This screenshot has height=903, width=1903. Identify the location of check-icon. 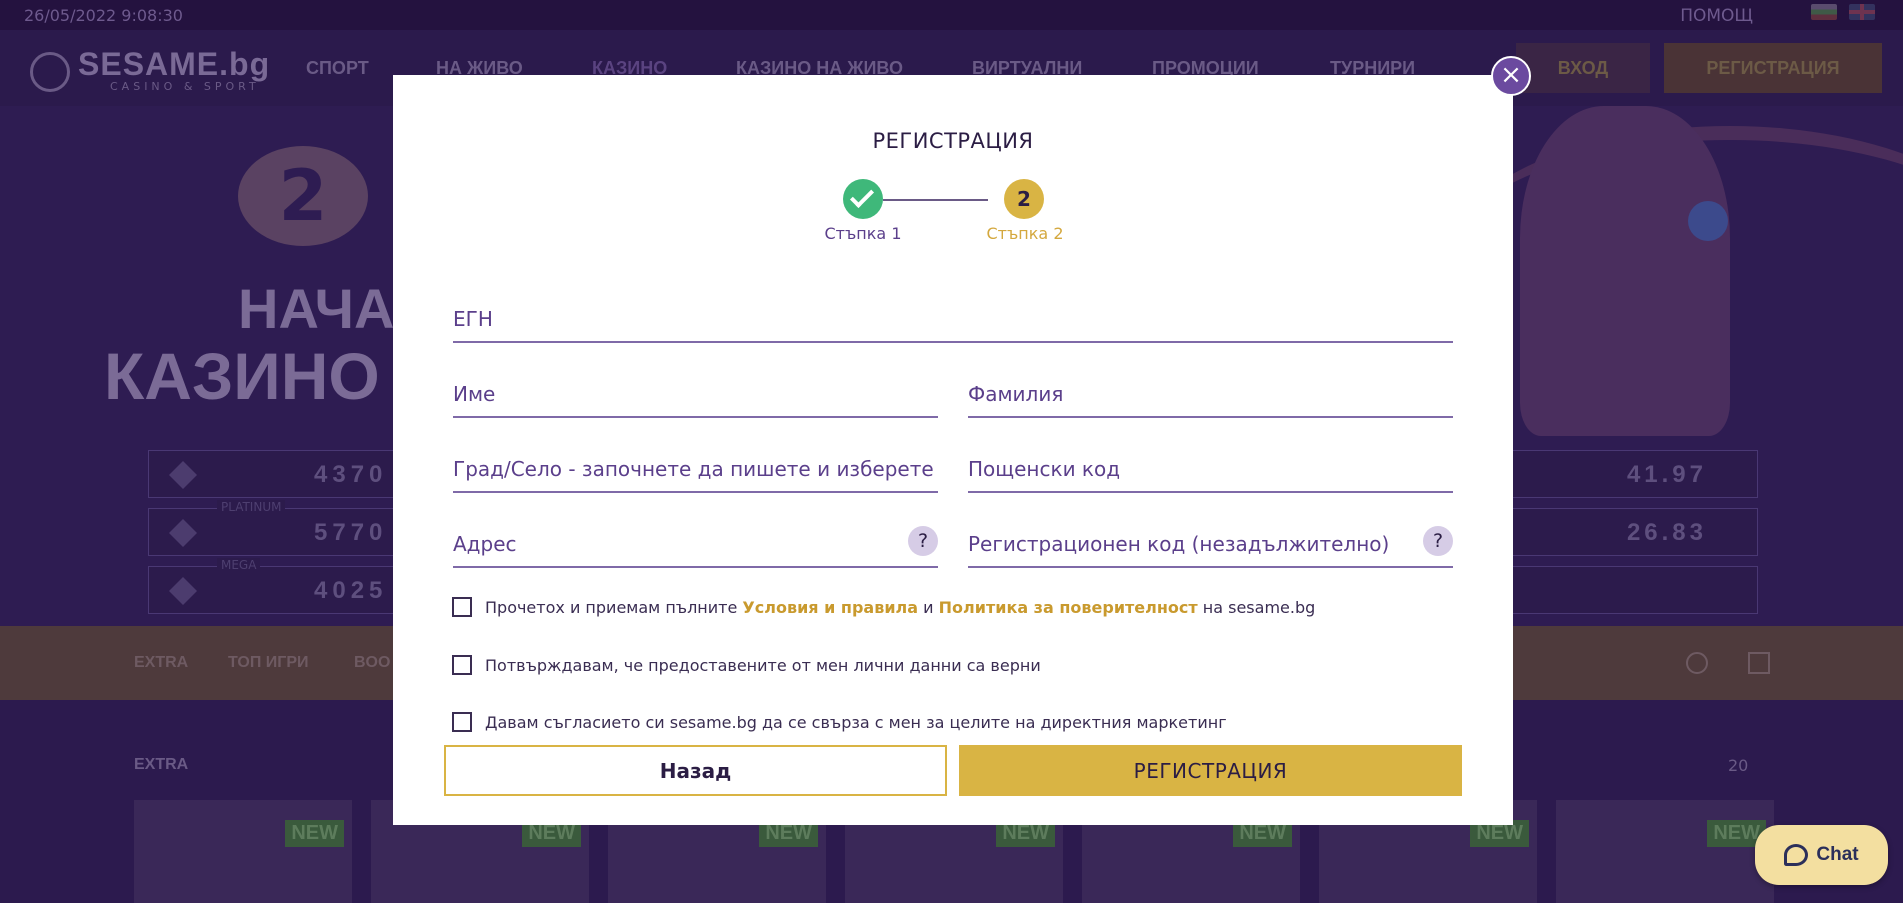
(862, 196).